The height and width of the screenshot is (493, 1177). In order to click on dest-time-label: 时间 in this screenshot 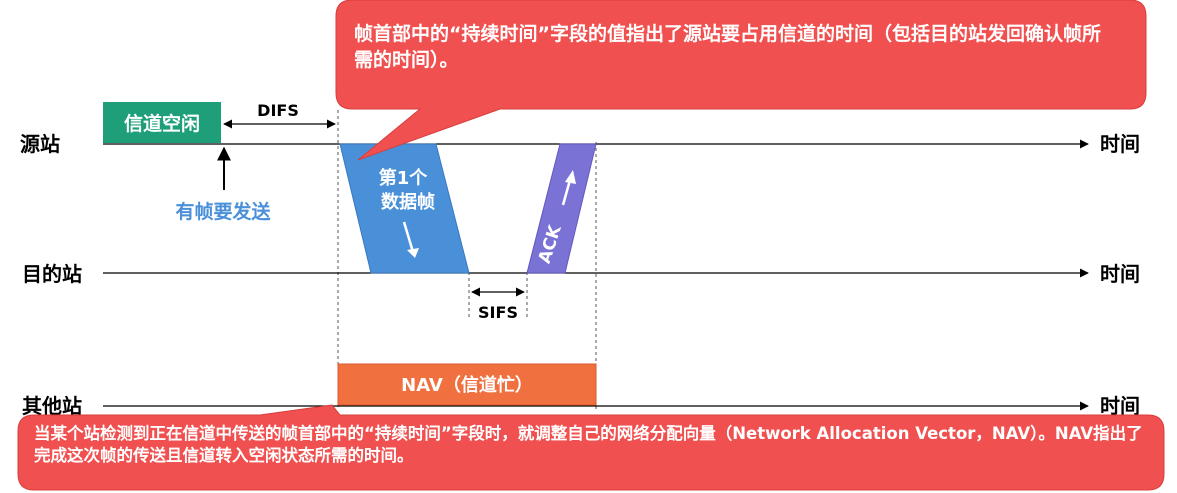, I will do `click(1120, 274)`.